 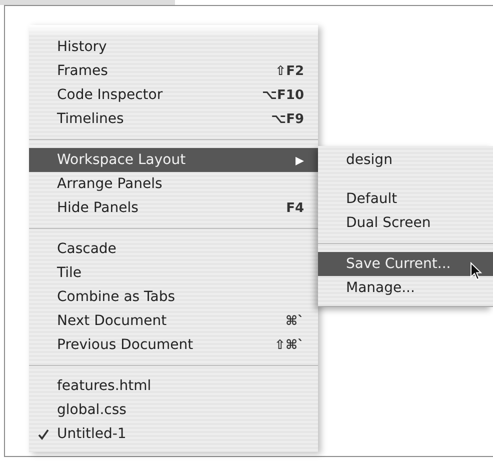 I want to click on menu-item: Timelines ⌥F9, so click(x=173, y=119).